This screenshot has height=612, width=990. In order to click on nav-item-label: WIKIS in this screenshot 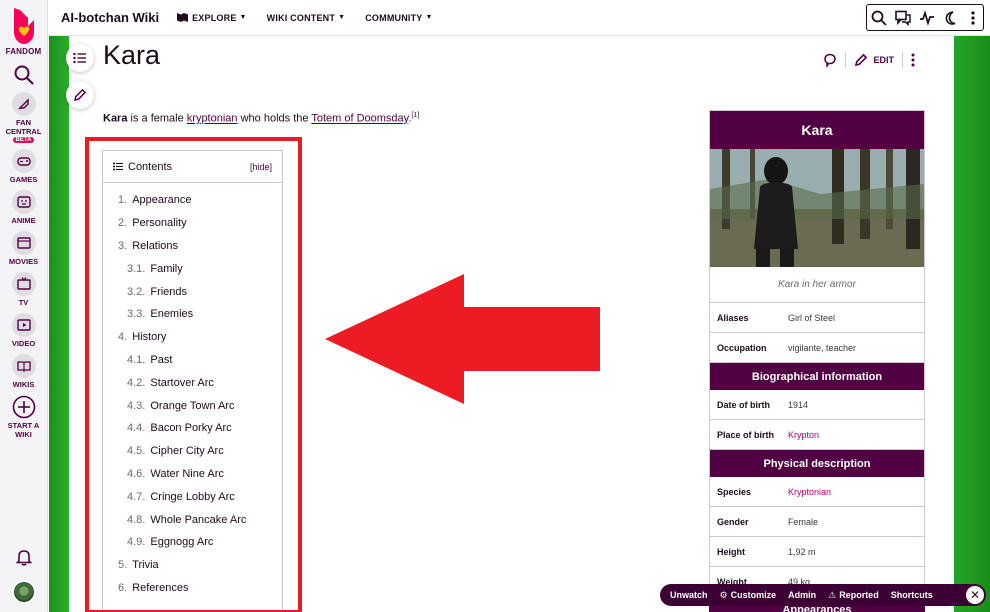, I will do `click(24, 384)`.